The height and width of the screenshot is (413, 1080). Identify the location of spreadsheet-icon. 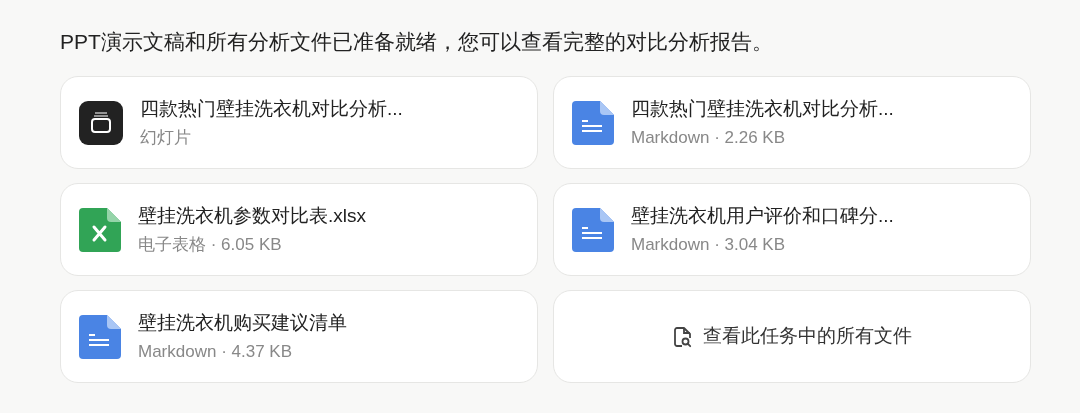
(100, 229).